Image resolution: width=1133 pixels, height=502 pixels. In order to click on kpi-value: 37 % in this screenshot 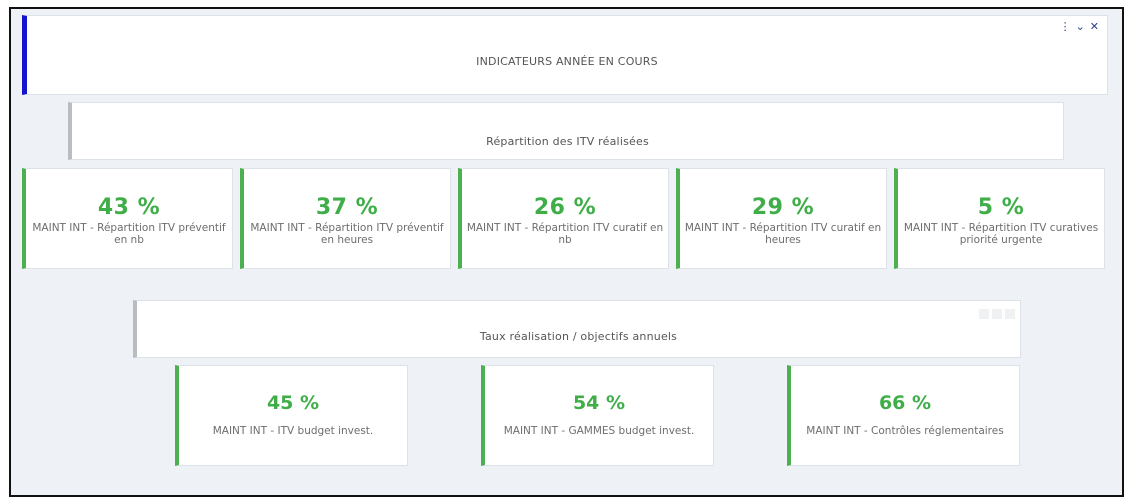, I will do `click(347, 207)`.